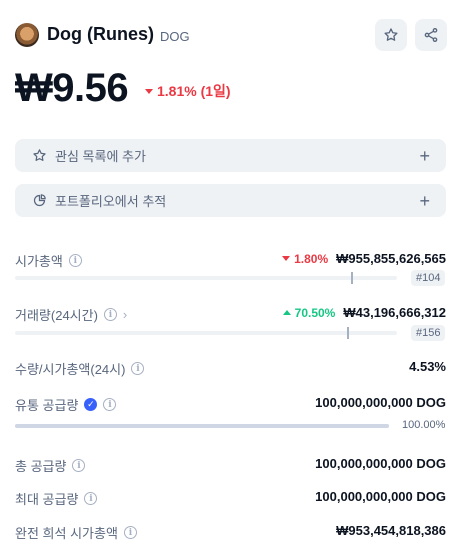 This screenshot has height=548, width=463. I want to click on market-cap-value: ₩955,855,626,565, so click(391, 258).